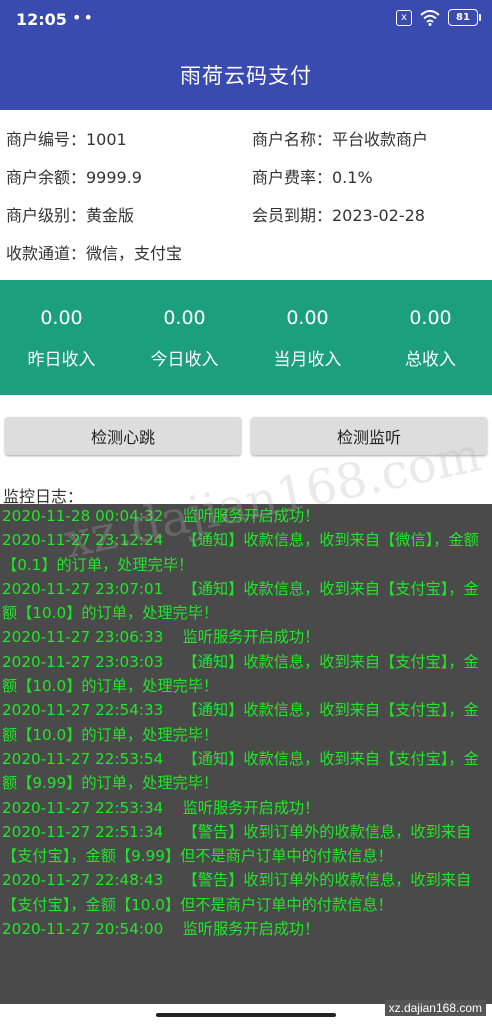 The image size is (492, 1024). What do you see at coordinates (70, 215) in the screenshot?
I see `merchant-level: 商户级别：黄金版` at bounding box center [70, 215].